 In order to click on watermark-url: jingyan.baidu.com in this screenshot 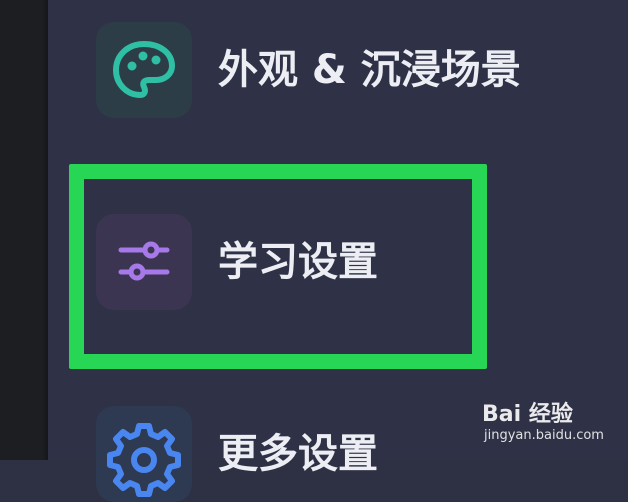, I will do `click(544, 435)`.